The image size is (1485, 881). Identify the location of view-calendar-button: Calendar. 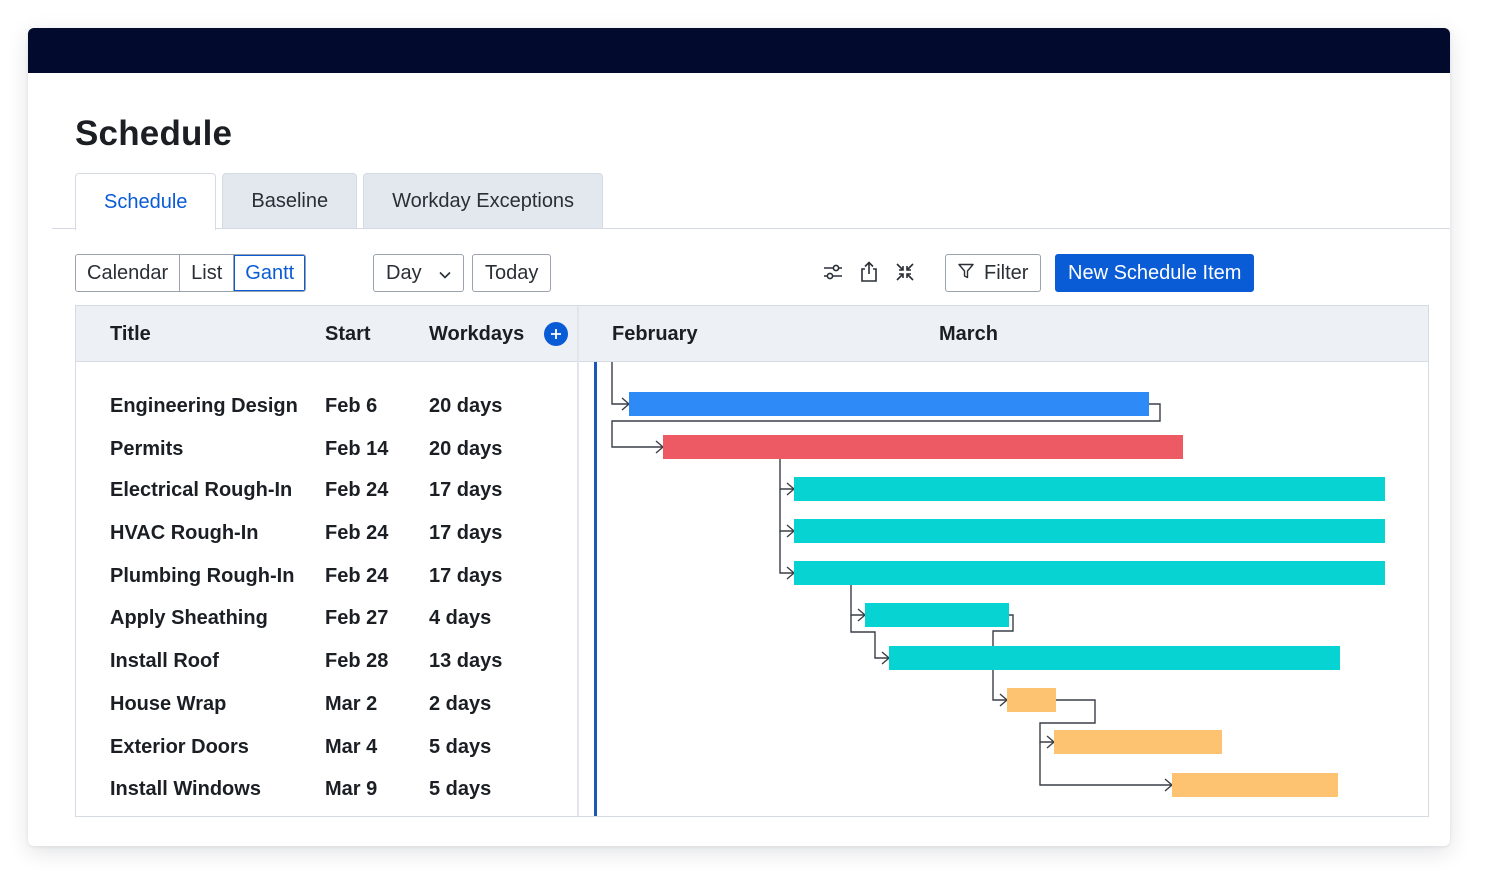
(128, 273).